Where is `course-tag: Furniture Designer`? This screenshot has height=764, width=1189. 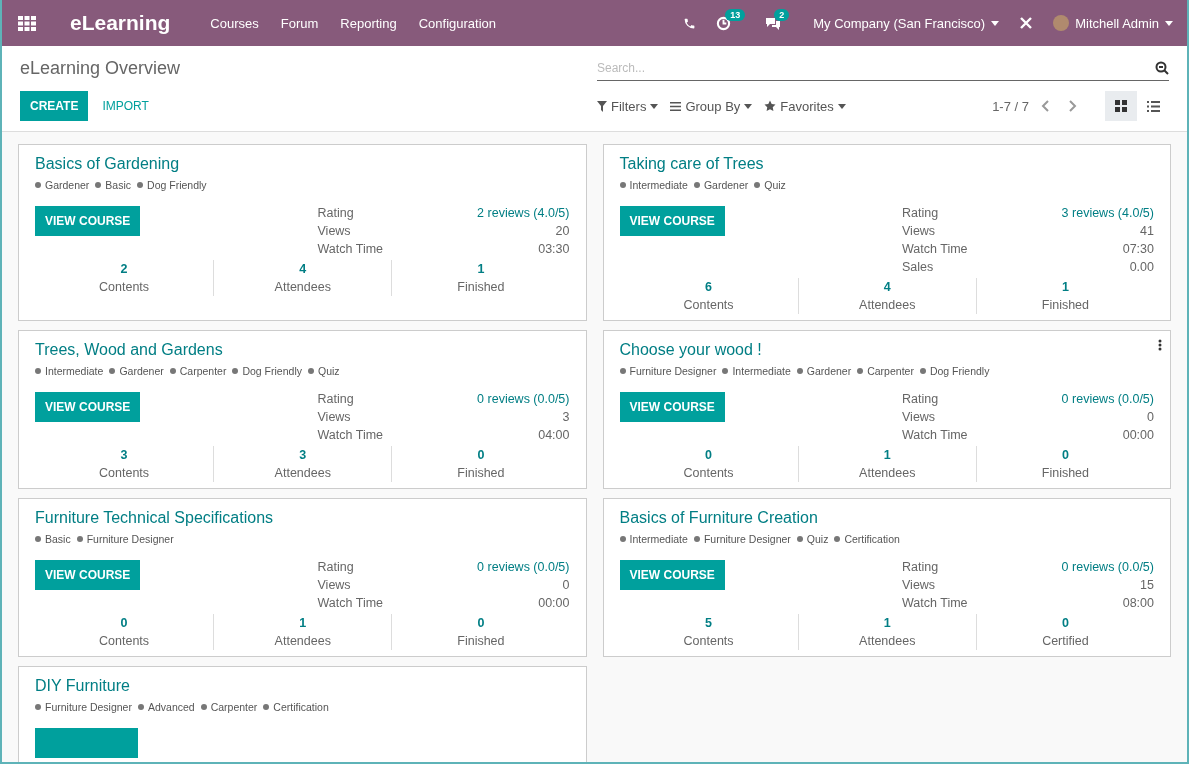
course-tag: Furniture Designer is located at coordinates (747, 539).